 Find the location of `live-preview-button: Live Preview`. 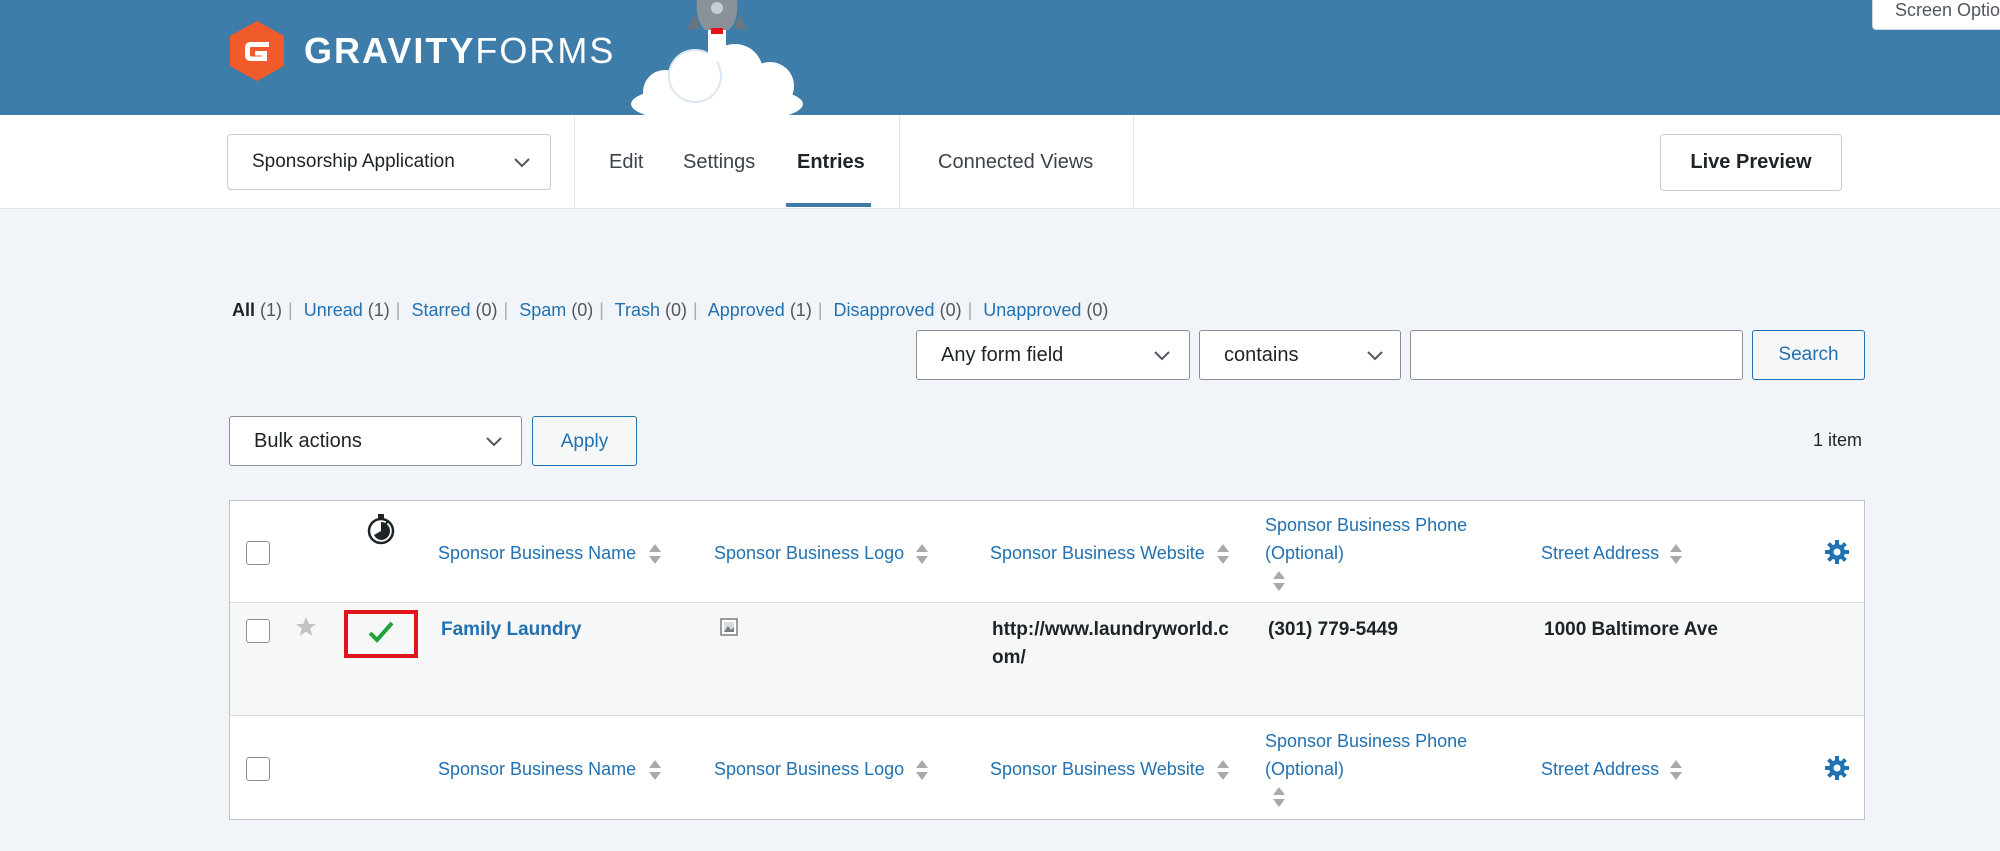

live-preview-button: Live Preview is located at coordinates (1751, 162).